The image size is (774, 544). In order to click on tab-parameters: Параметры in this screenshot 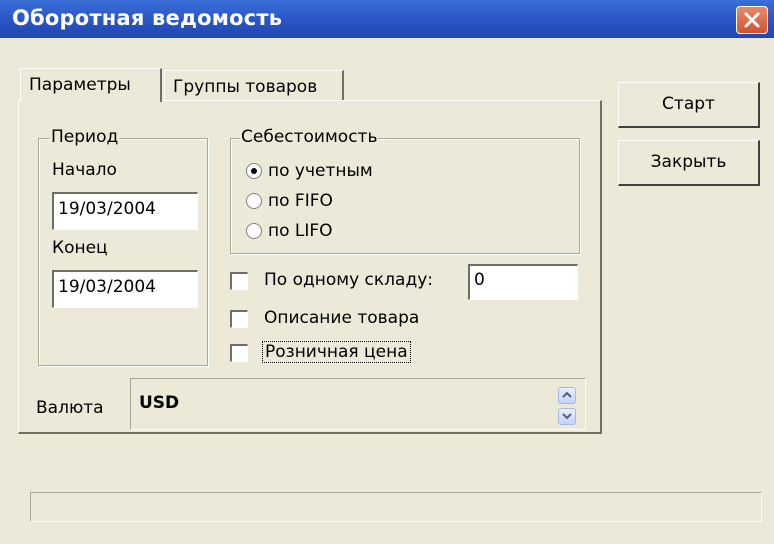, I will do `click(91, 85)`.